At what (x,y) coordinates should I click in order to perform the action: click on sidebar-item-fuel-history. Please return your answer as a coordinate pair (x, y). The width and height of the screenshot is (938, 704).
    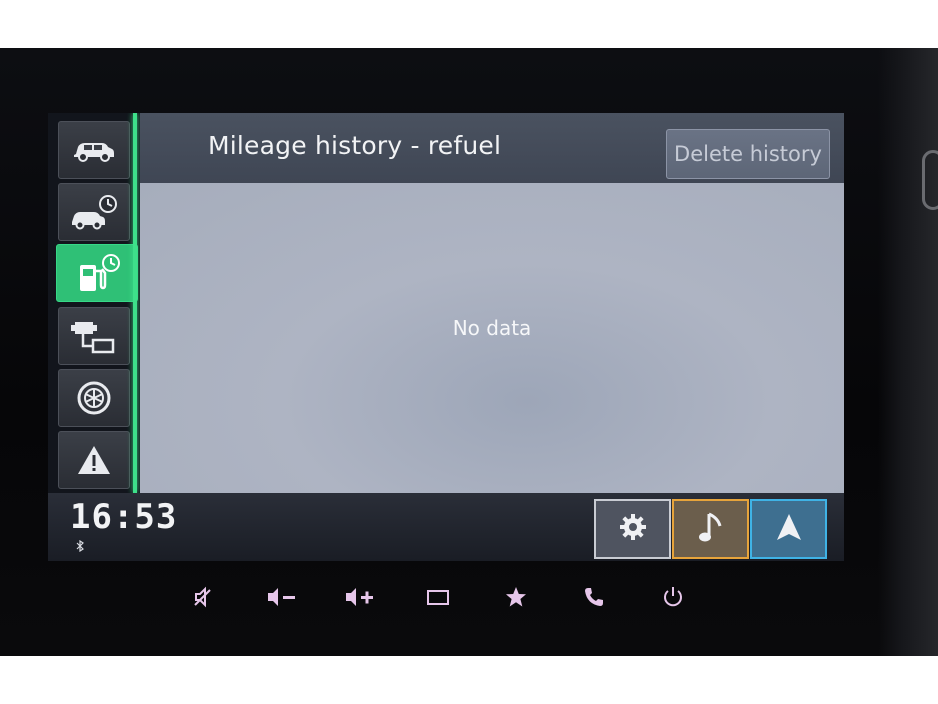
    Looking at the image, I should click on (97, 273).